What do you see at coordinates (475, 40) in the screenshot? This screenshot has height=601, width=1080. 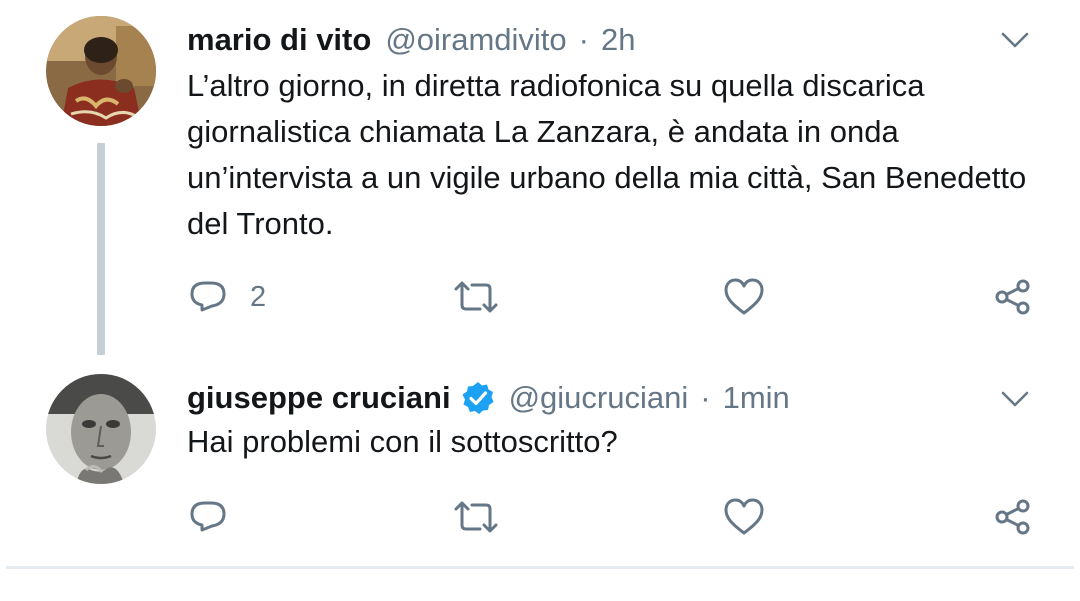 I see `author-handle: @oiramdivito` at bounding box center [475, 40].